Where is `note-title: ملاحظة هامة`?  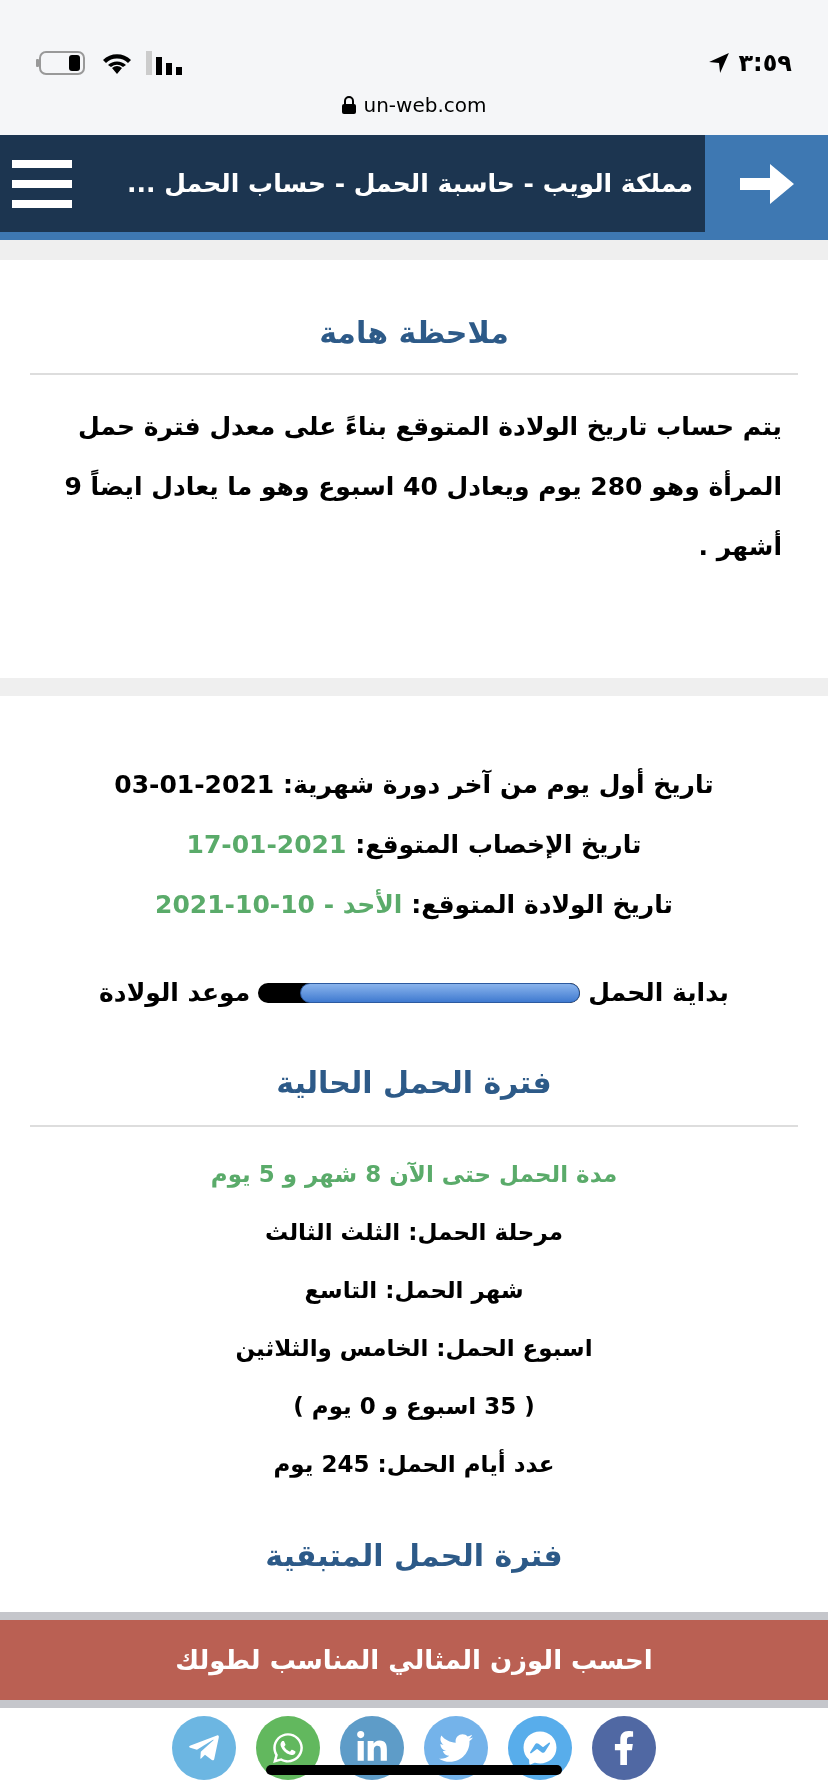
note-title: ملاحظة هامة is located at coordinates (414, 342).